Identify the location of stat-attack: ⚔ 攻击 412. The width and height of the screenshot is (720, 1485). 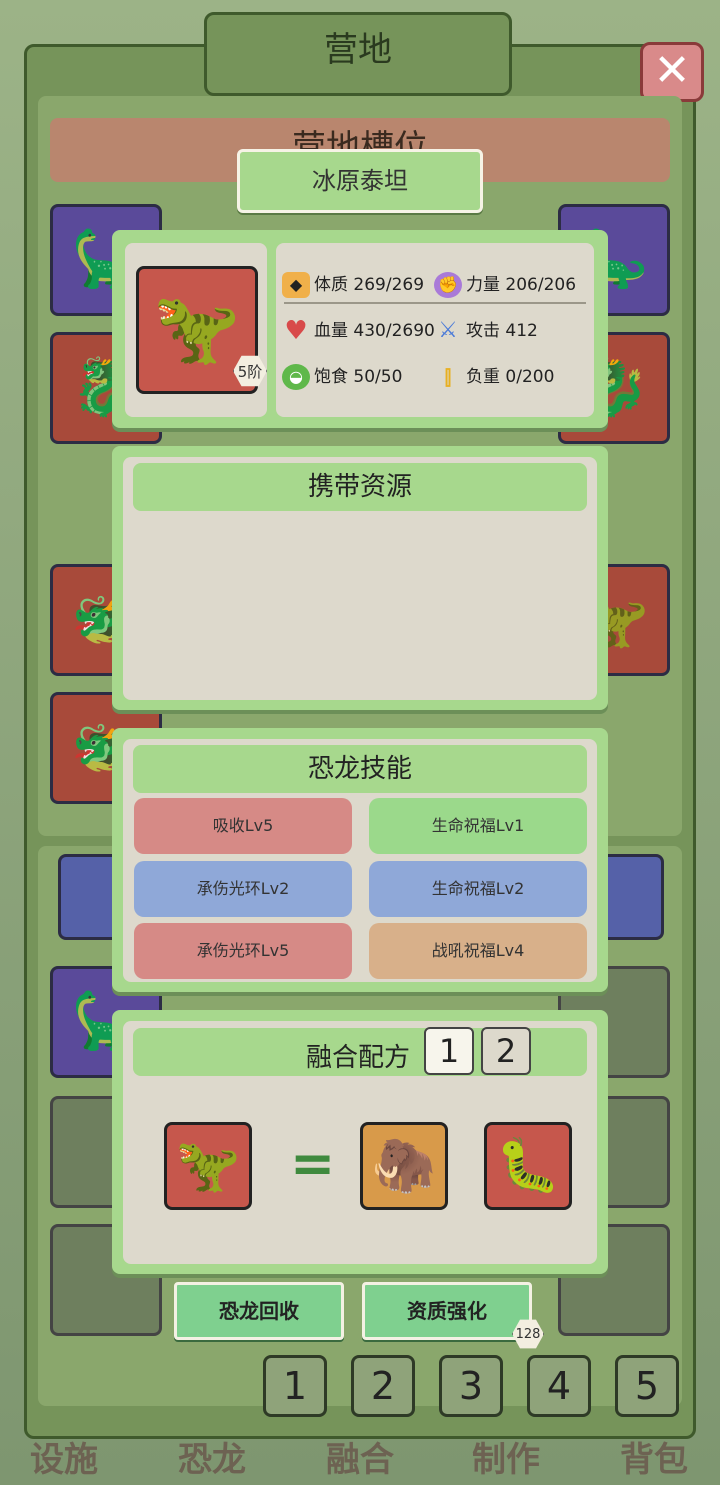
(486, 330).